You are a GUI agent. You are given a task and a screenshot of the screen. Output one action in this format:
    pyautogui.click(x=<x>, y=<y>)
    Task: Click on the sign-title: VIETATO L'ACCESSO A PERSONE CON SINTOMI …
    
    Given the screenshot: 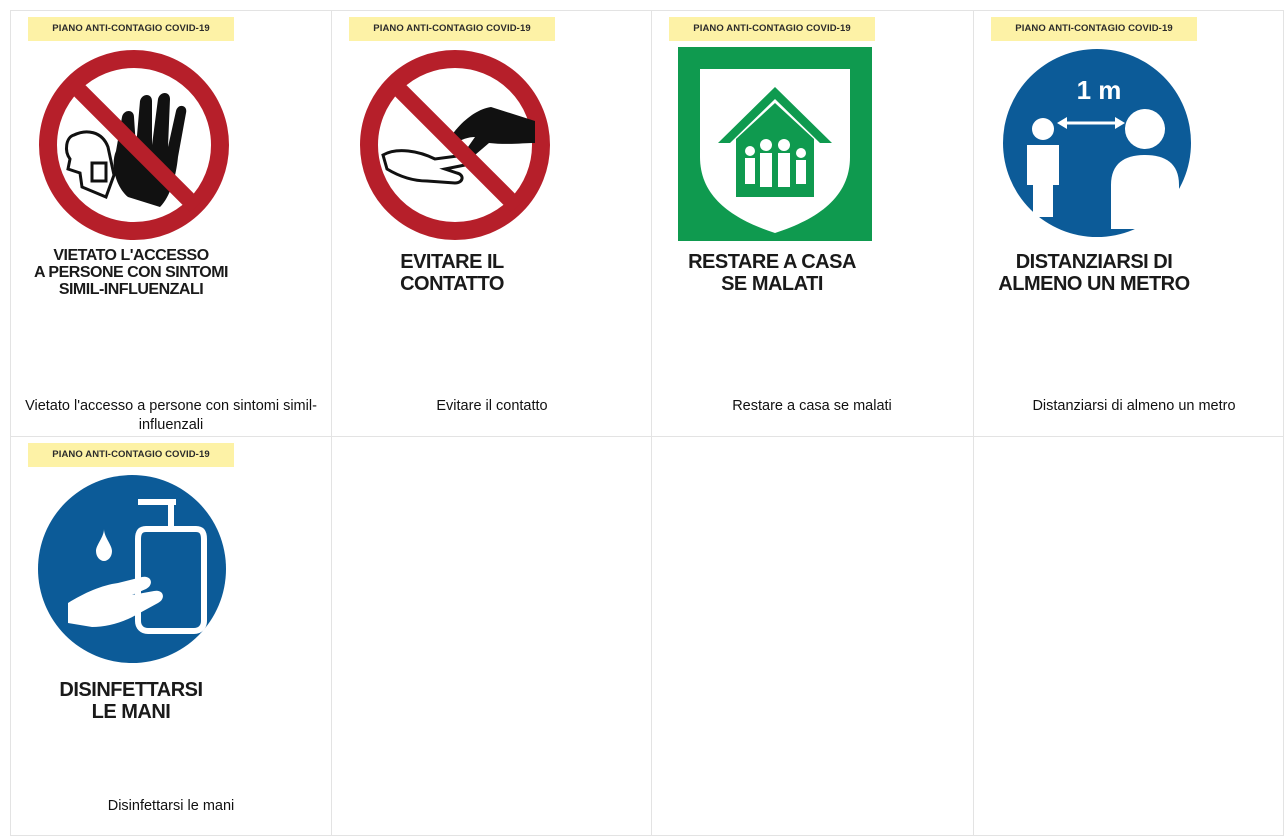 What is the action you would take?
    pyautogui.click(x=131, y=272)
    